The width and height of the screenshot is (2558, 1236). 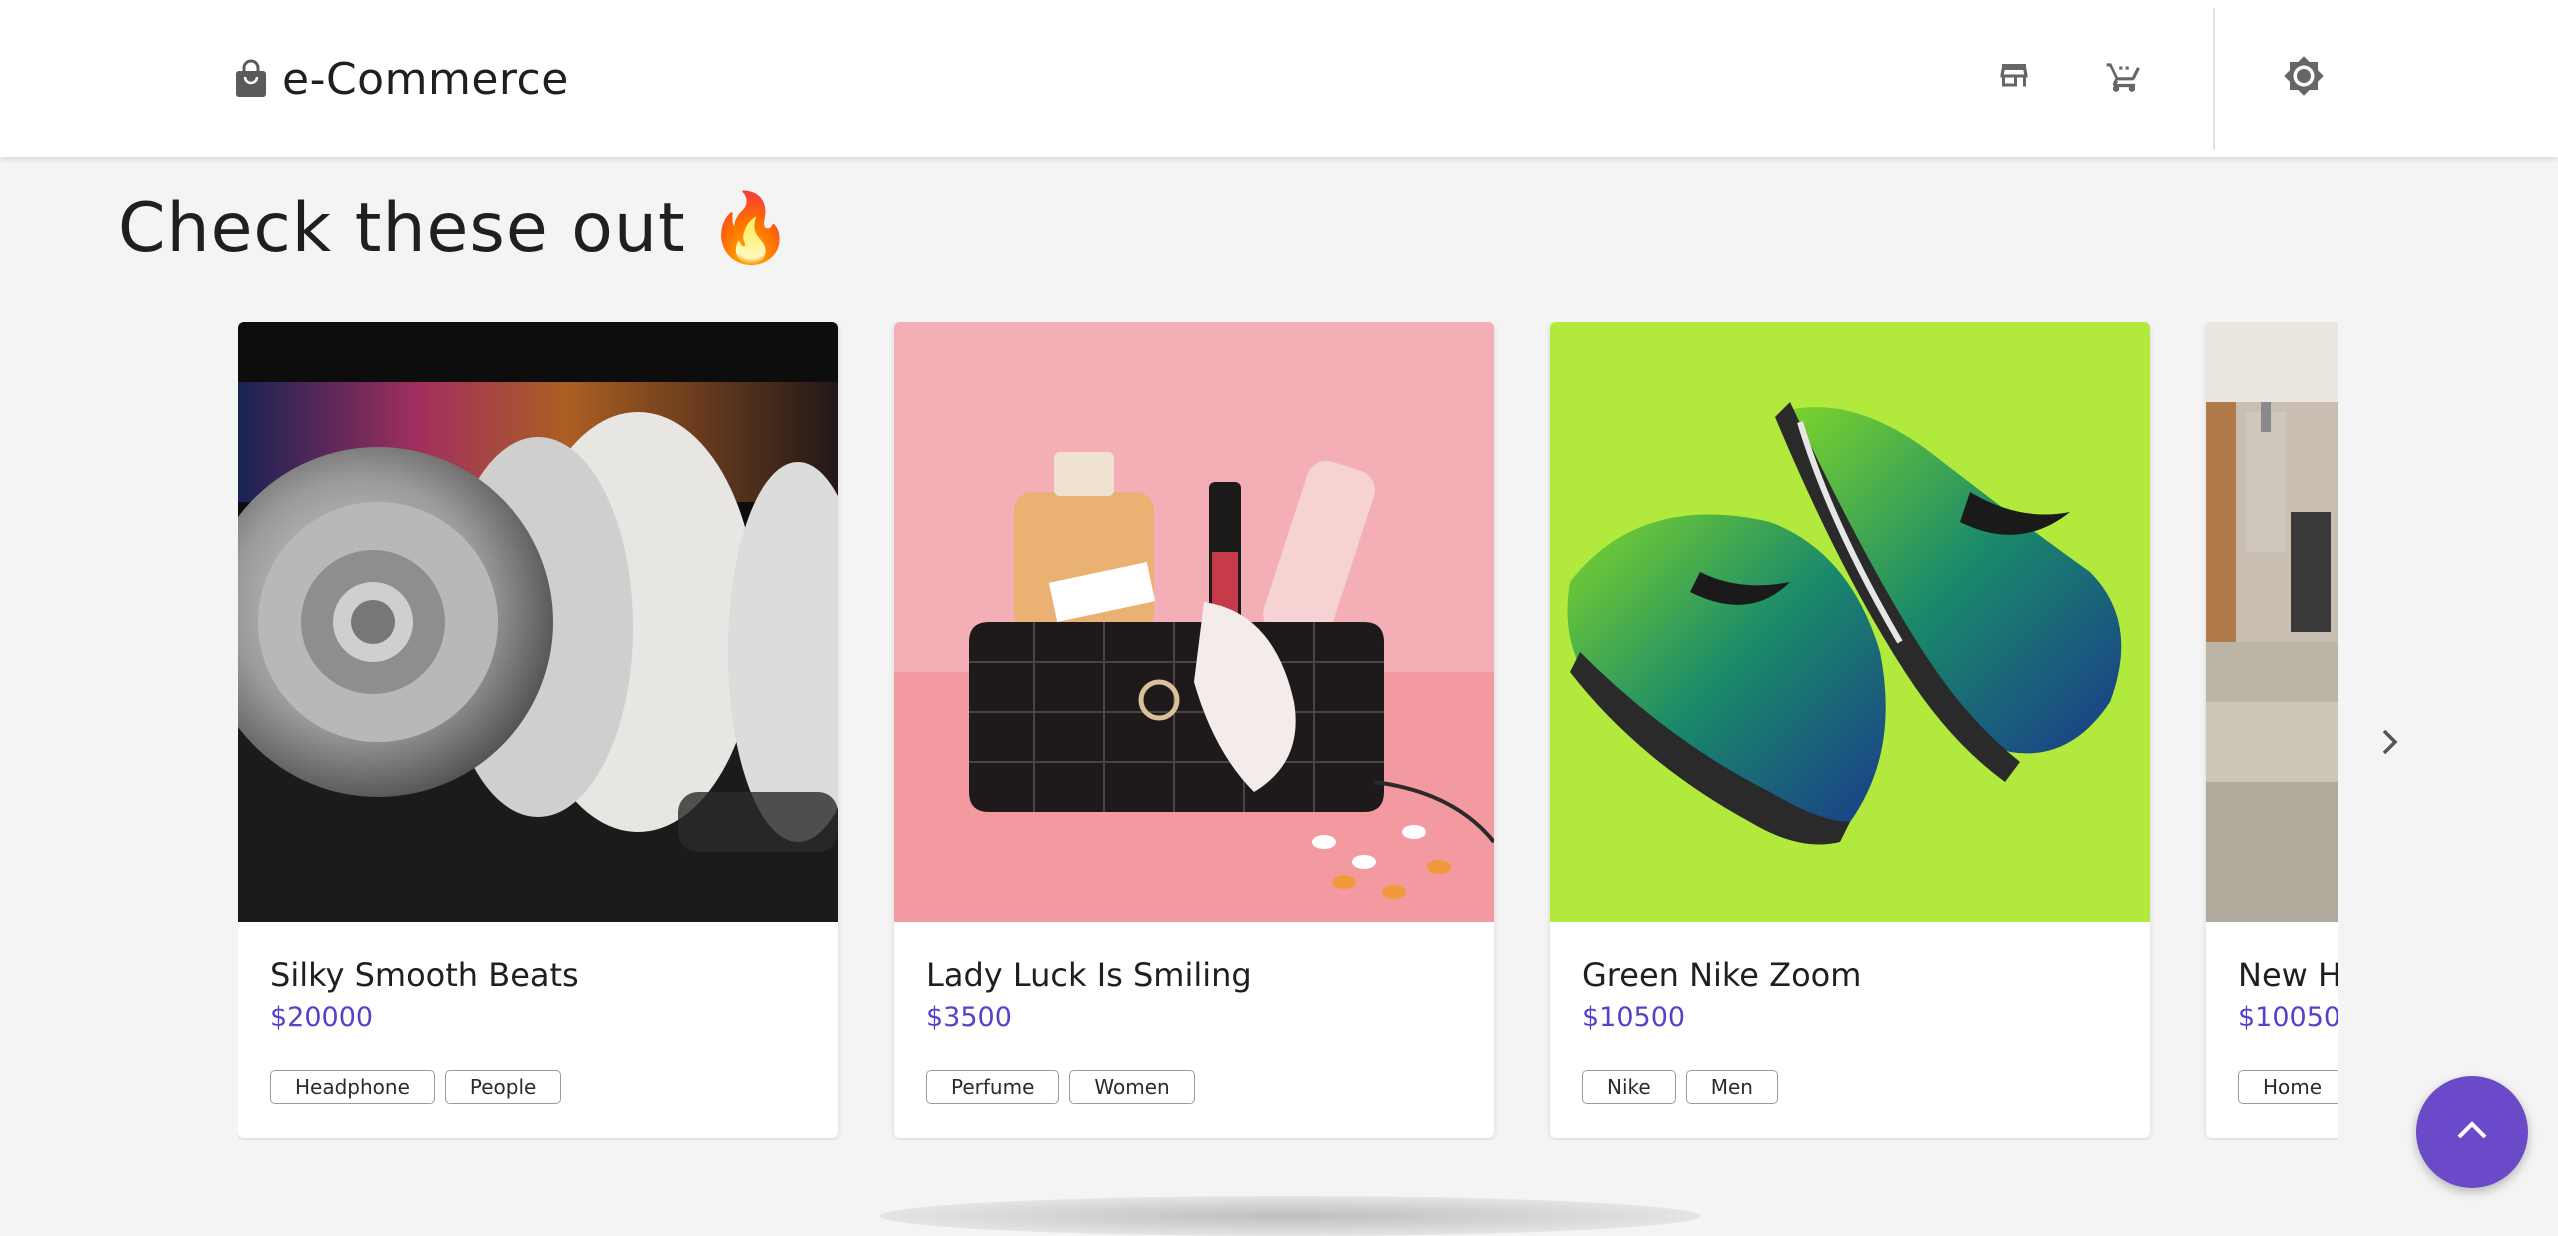 I want to click on chevron-up-icon, so click(x=2472, y=1132).